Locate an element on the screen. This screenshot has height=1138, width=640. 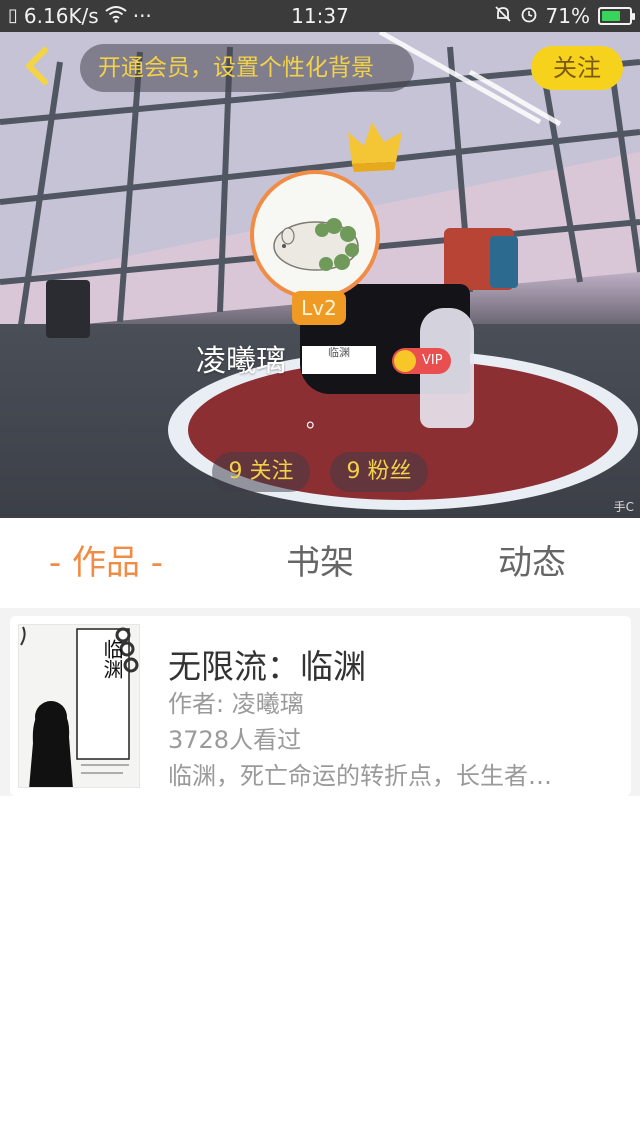
status-right: 71% is located at coordinates (564, 16).